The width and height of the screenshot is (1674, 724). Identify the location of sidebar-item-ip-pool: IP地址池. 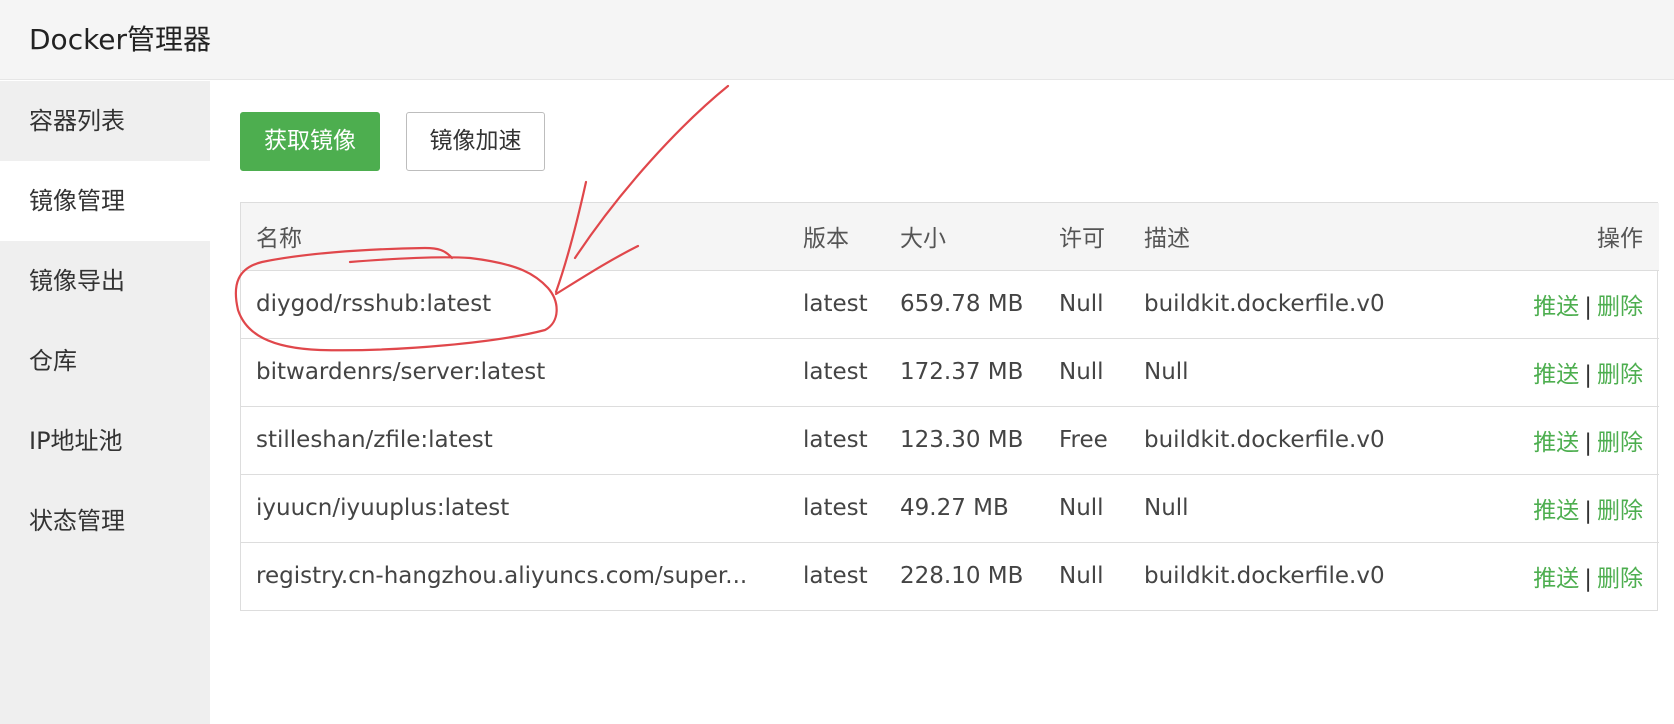
(105, 441).